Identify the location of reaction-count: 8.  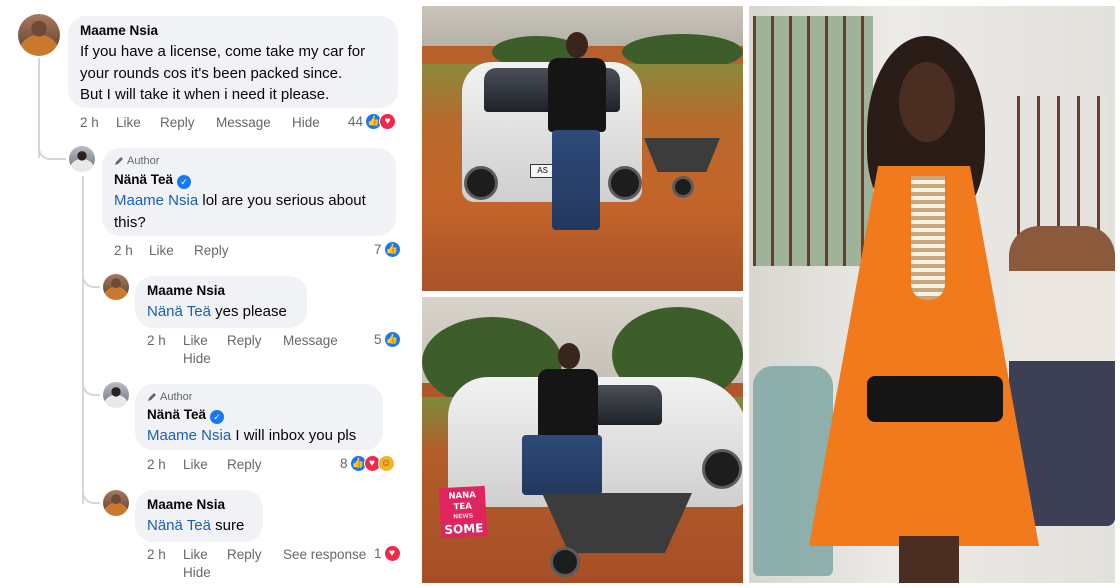
(344, 463).